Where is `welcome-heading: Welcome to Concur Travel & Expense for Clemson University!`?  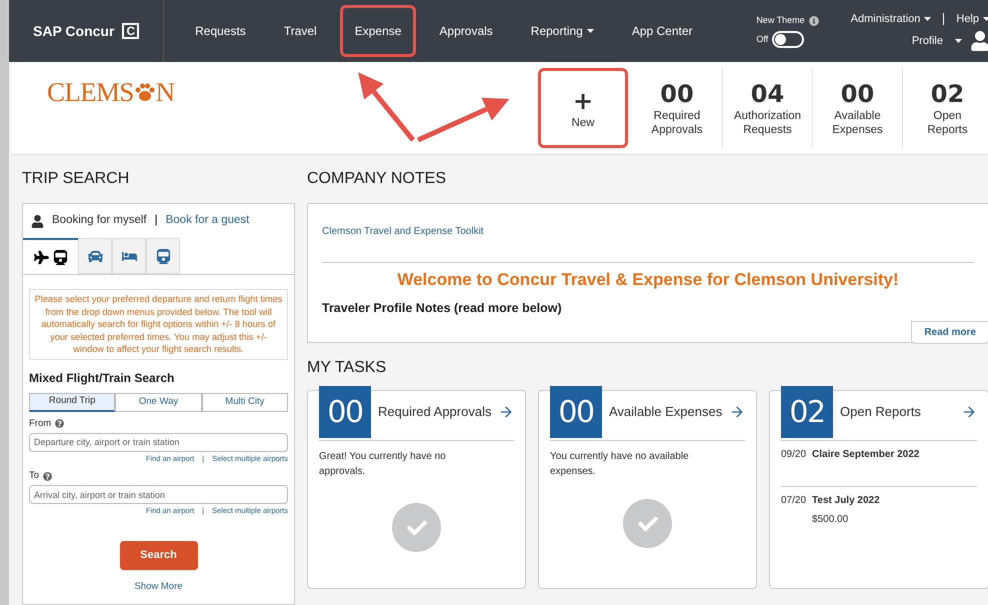 welcome-heading: Welcome to Concur Travel & Expense for Clemson University! is located at coordinates (648, 280).